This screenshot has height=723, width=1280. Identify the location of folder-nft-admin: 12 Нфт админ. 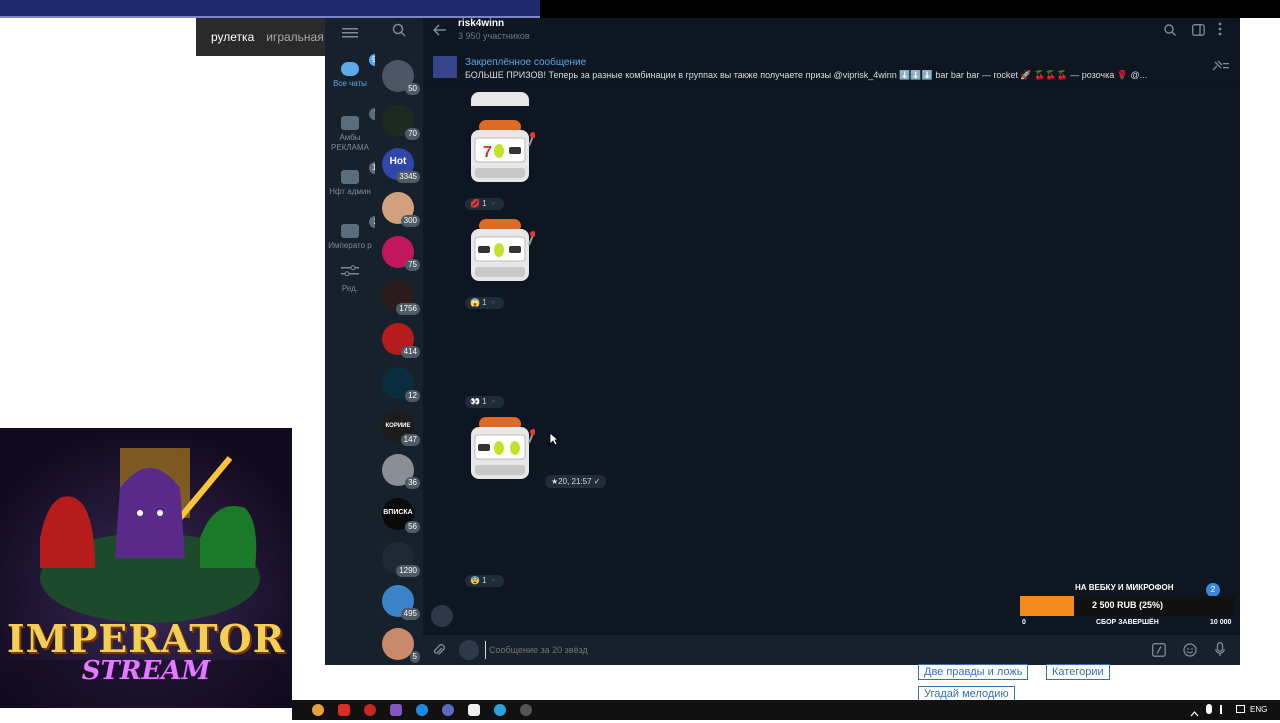
(354, 179).